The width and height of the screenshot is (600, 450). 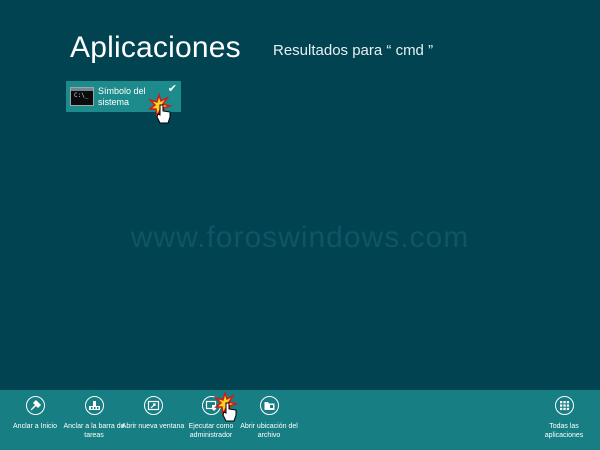 What do you see at coordinates (564, 418) in the screenshot?
I see `all-apps-button: Todas las aplicaciones` at bounding box center [564, 418].